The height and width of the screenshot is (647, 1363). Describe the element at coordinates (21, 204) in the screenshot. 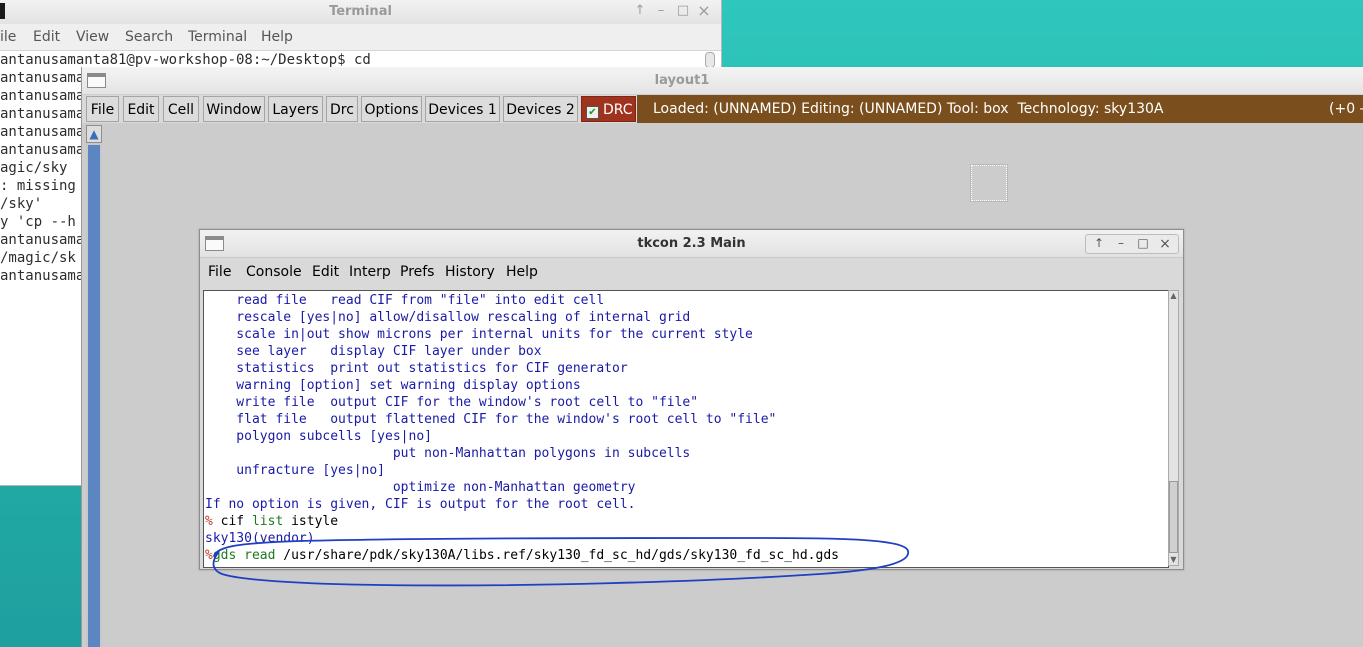

I see `terminal-line: /sky'` at that location.